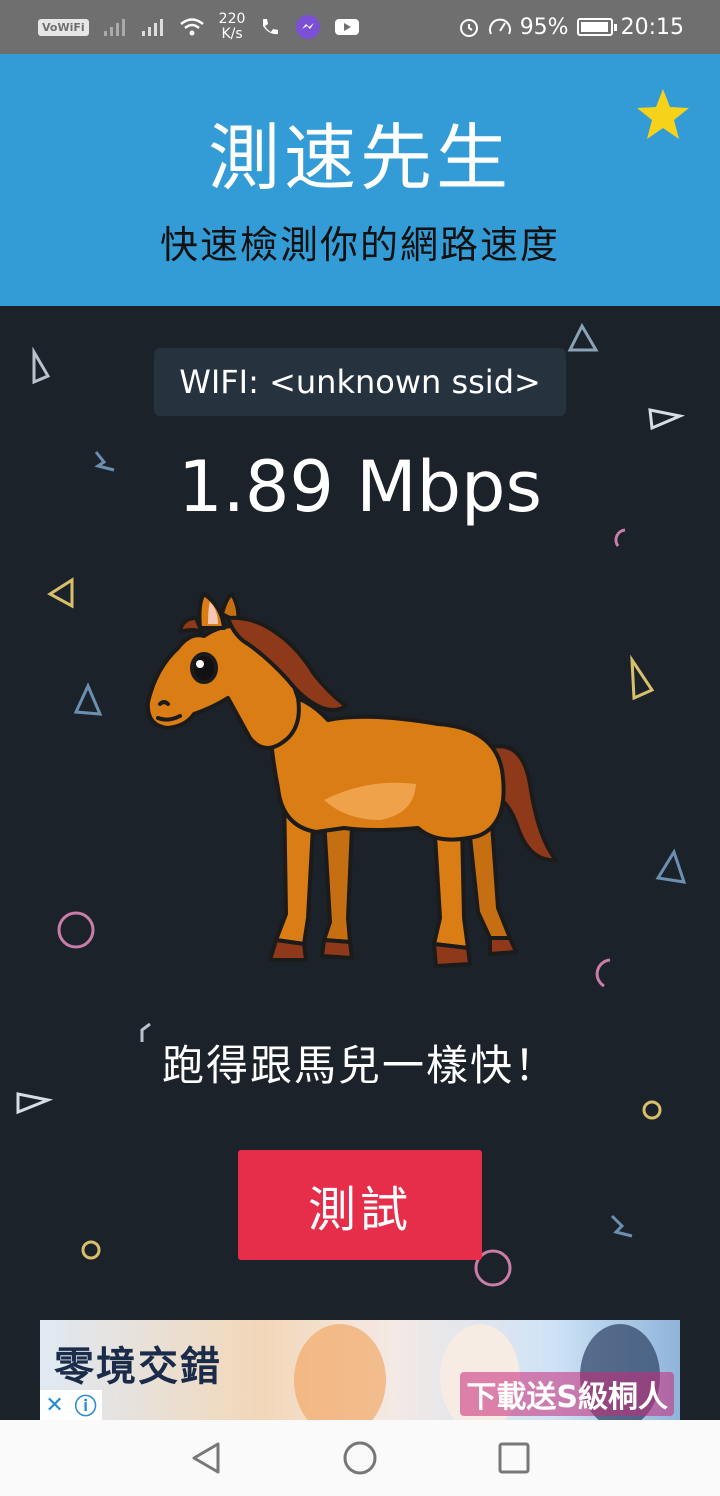 This screenshot has width=720, height=1496. I want to click on recents-square-icon, so click(514, 1458).